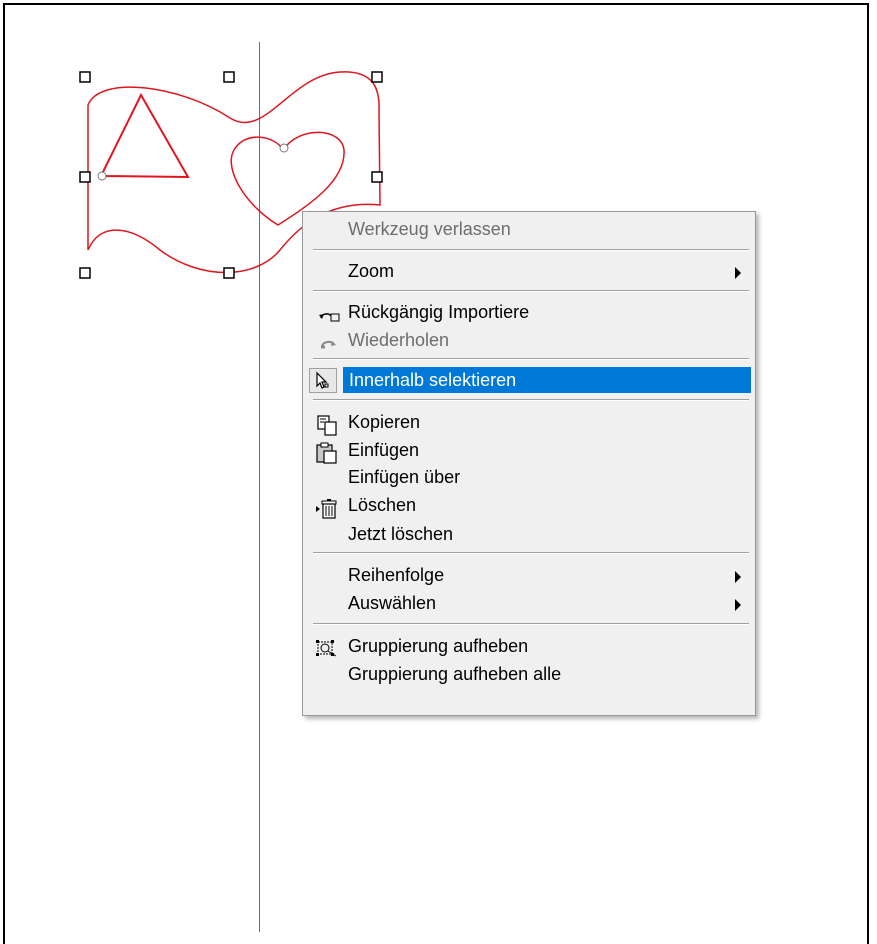 This screenshot has height=944, width=877. What do you see at coordinates (327, 453) in the screenshot?
I see `paste-icon` at bounding box center [327, 453].